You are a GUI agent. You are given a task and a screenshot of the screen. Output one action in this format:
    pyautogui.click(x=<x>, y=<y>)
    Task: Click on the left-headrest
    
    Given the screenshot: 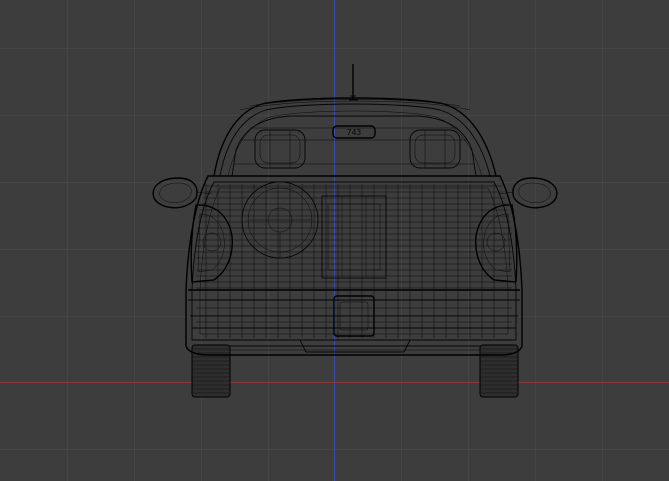 What is the action you would take?
    pyautogui.click(x=280, y=149)
    